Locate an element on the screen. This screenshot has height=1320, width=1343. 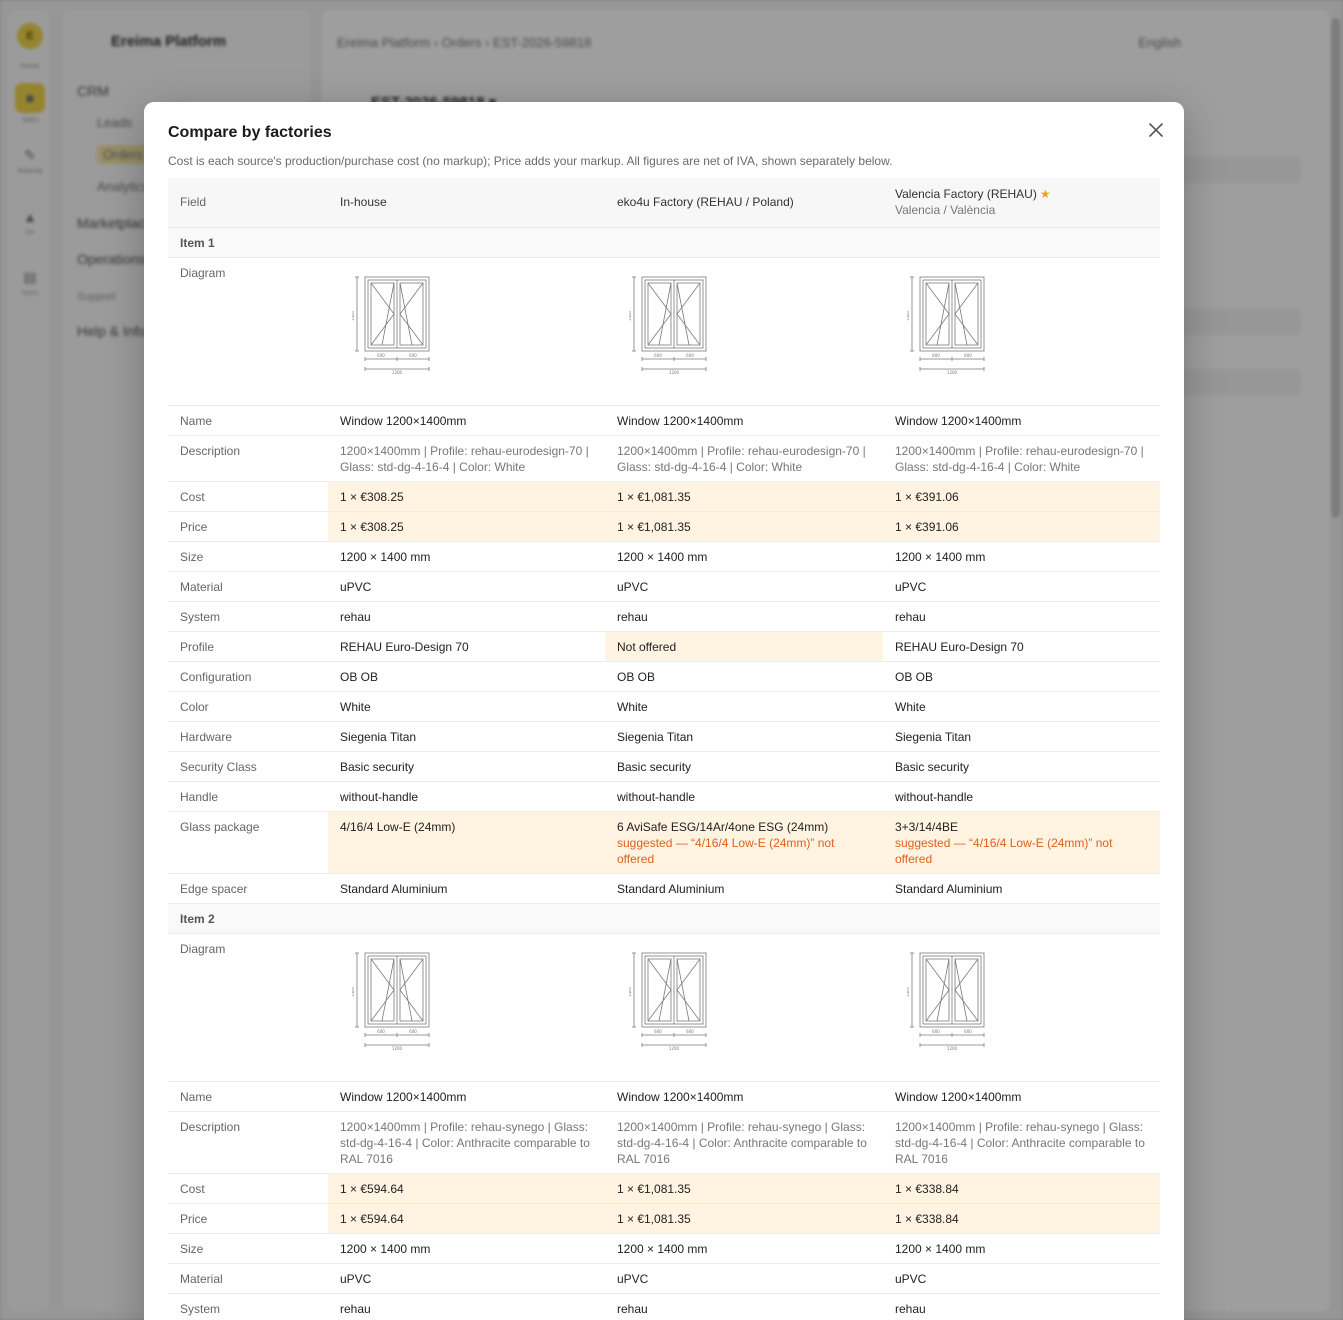
table-row: Cost 1 × €308.25 1 × €1,081.35 1 × €391.06 is located at coordinates (664, 496).